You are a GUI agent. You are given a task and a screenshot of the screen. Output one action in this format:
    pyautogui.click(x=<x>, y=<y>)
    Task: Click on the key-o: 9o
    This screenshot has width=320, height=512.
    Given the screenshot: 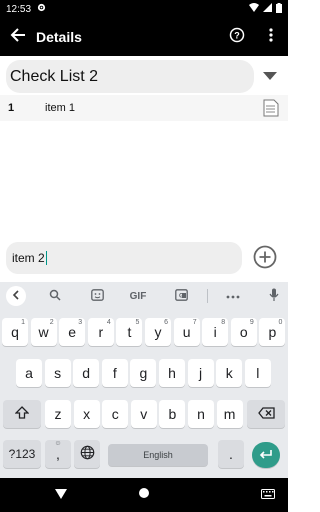 What is the action you would take?
    pyautogui.click(x=243, y=332)
    